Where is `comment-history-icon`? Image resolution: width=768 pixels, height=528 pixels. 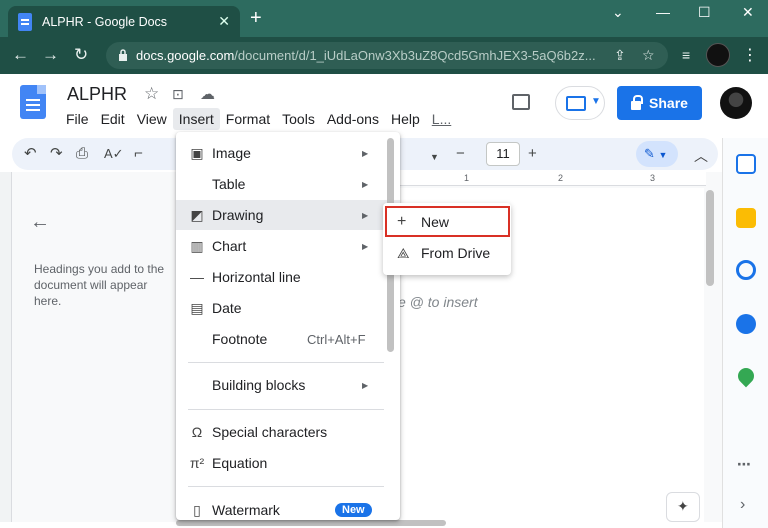
comment-history-icon is located at coordinates (521, 102).